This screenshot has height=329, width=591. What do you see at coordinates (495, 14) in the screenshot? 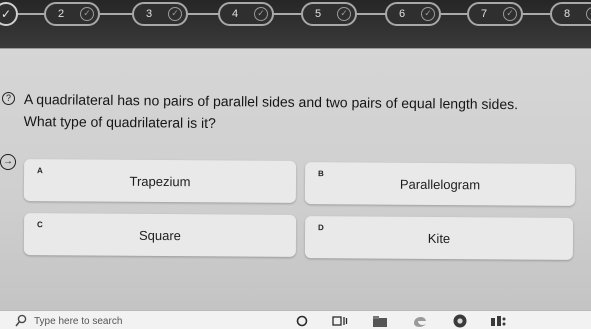
I see `step-7: 7 ✓` at bounding box center [495, 14].